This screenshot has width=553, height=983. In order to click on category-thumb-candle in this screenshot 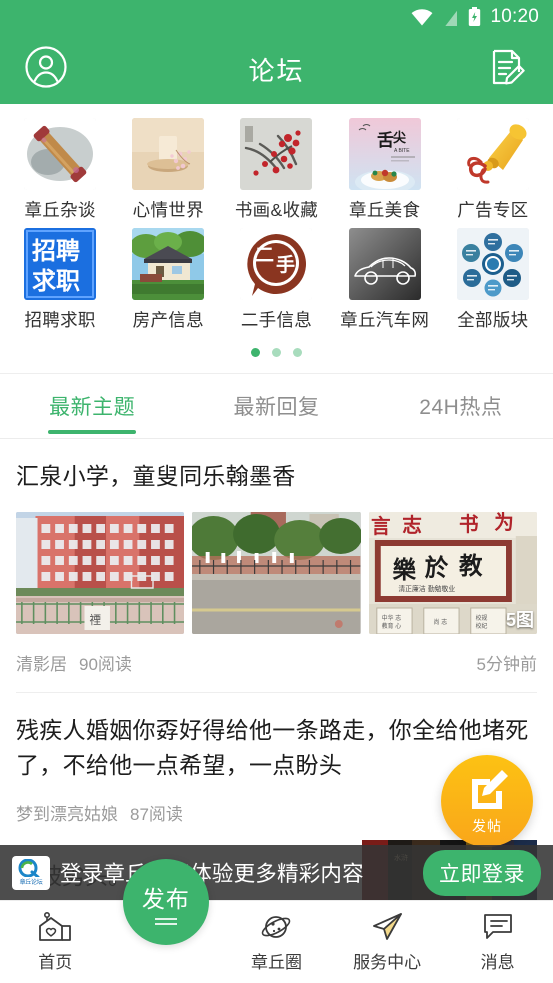, I will do `click(168, 154)`.